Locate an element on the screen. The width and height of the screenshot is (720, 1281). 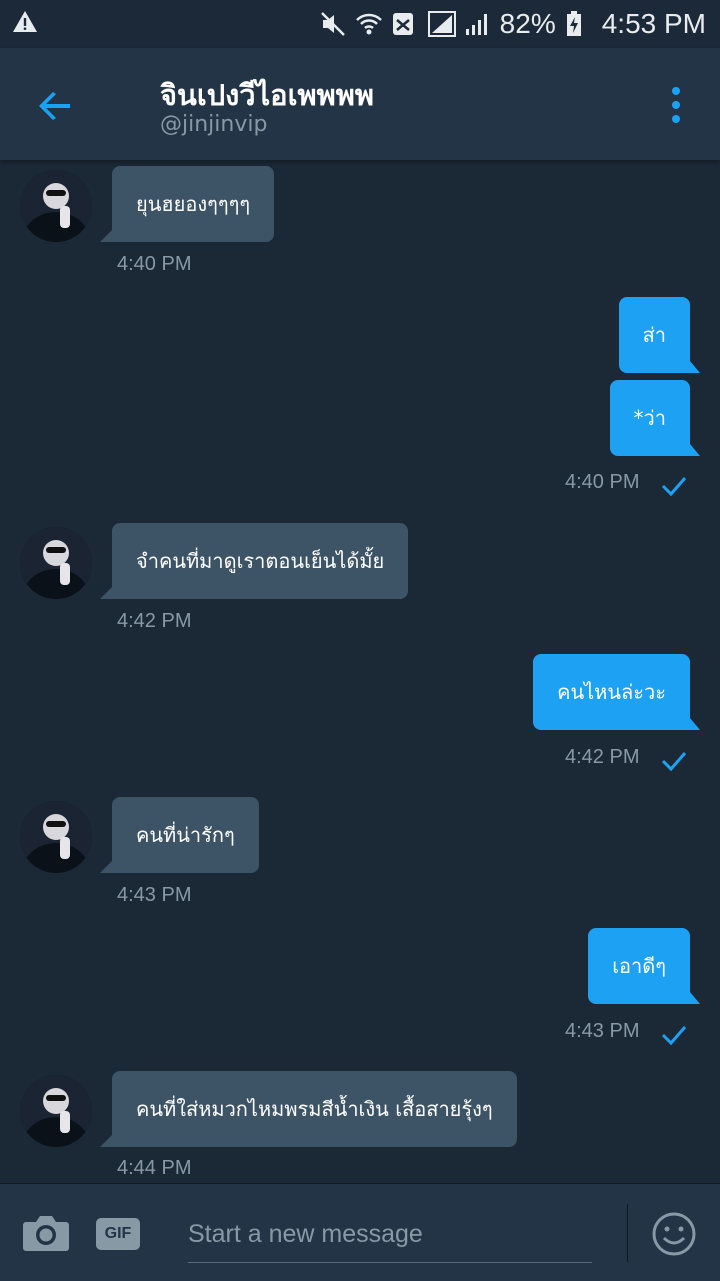
message-composer: GIF is located at coordinates (360, 1232).